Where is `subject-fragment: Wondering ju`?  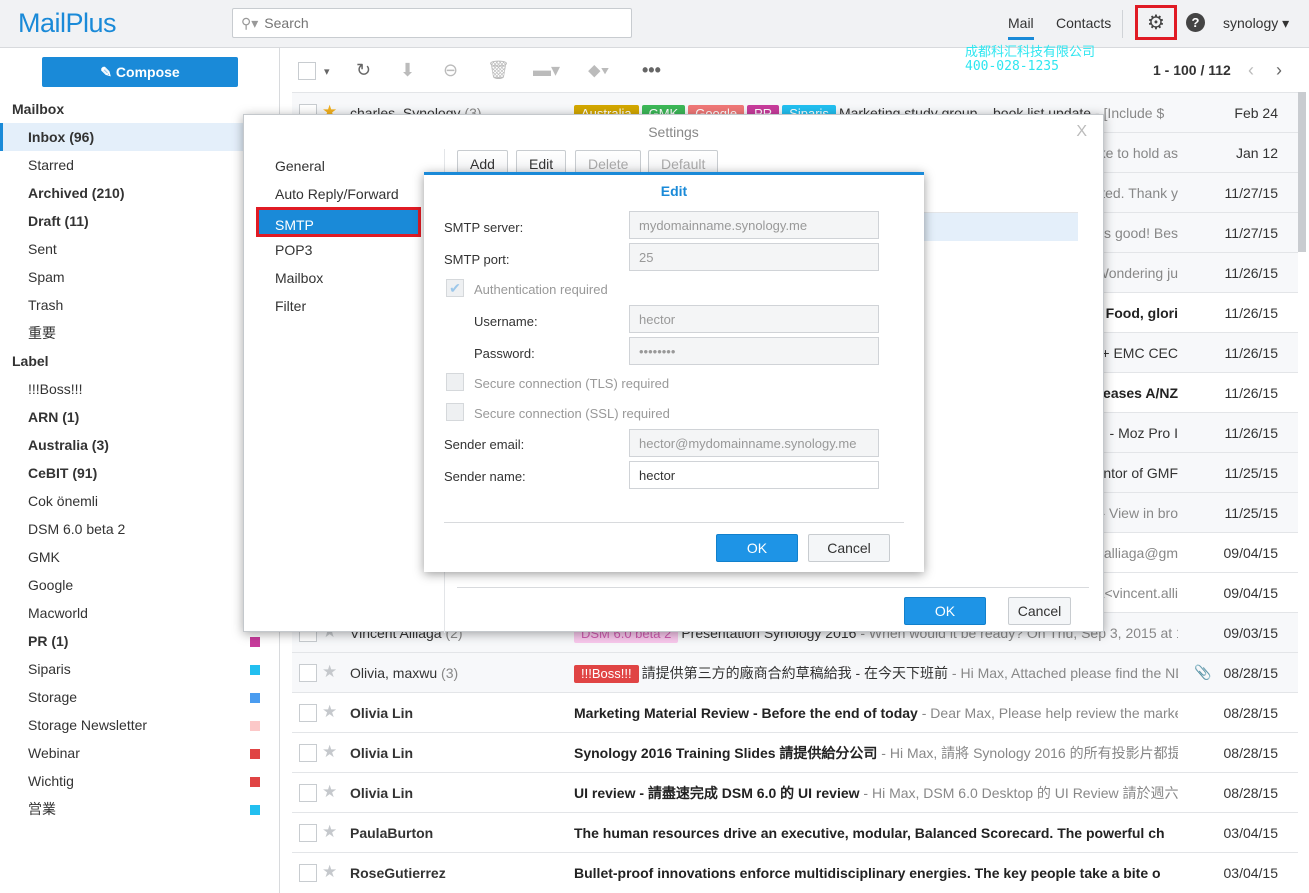 subject-fragment: Wondering ju is located at coordinates (1136, 273).